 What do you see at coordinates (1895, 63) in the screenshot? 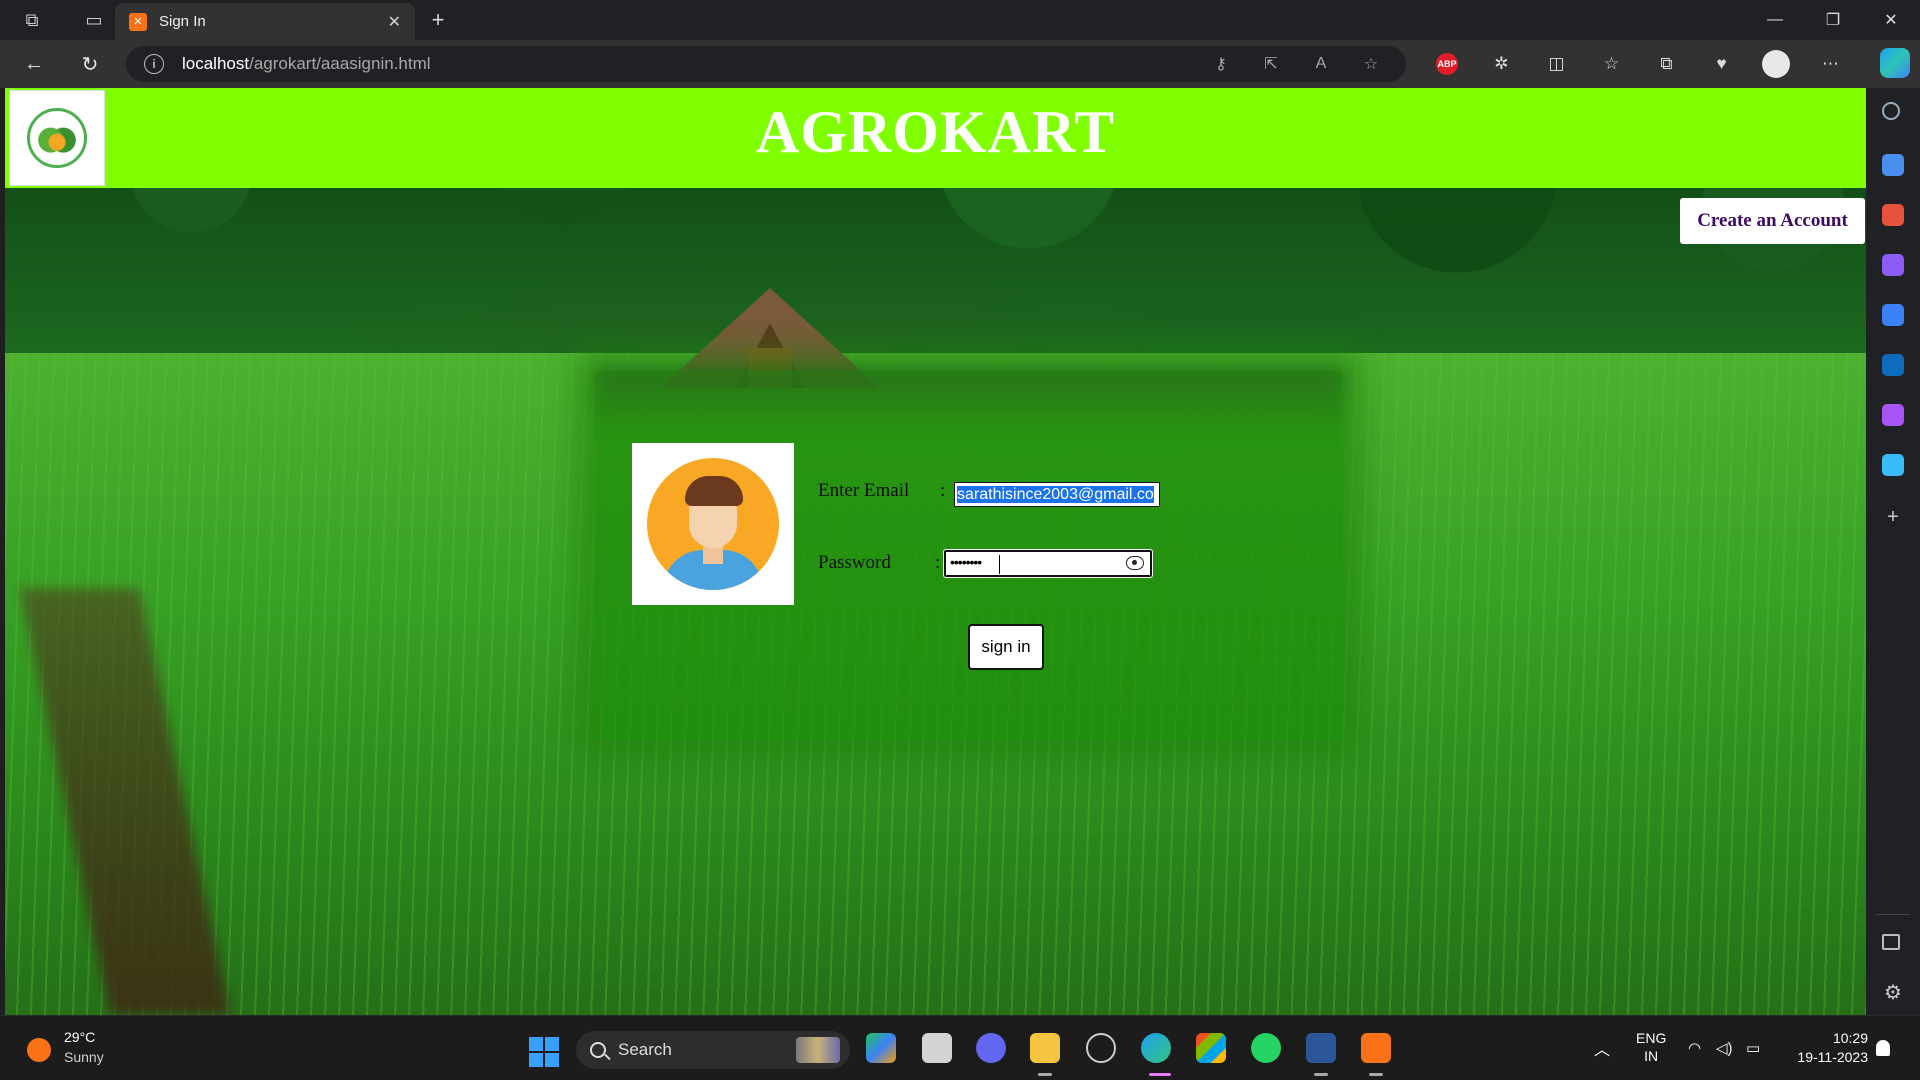
I see `copilot-icon` at bounding box center [1895, 63].